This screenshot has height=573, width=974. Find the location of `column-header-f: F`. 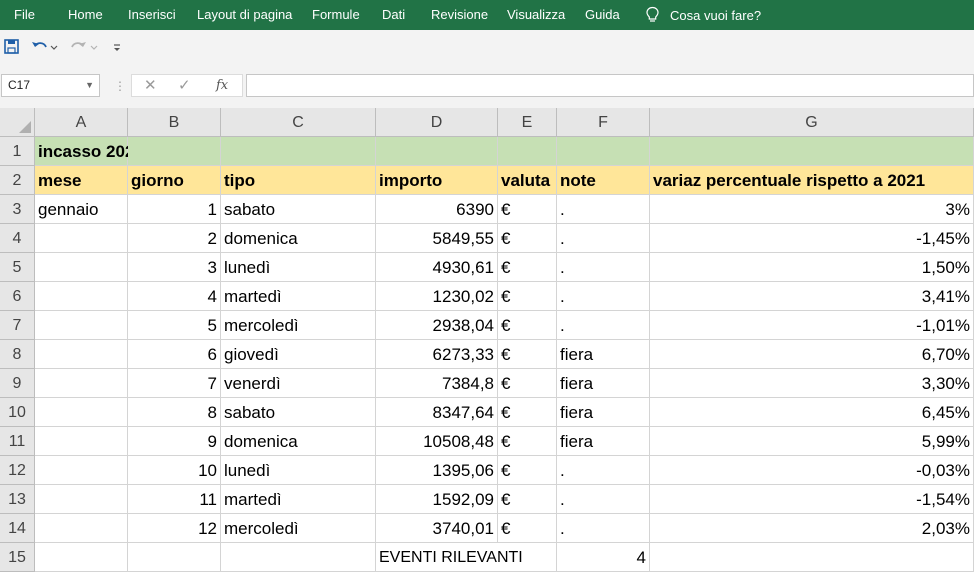

column-header-f: F is located at coordinates (603, 122).